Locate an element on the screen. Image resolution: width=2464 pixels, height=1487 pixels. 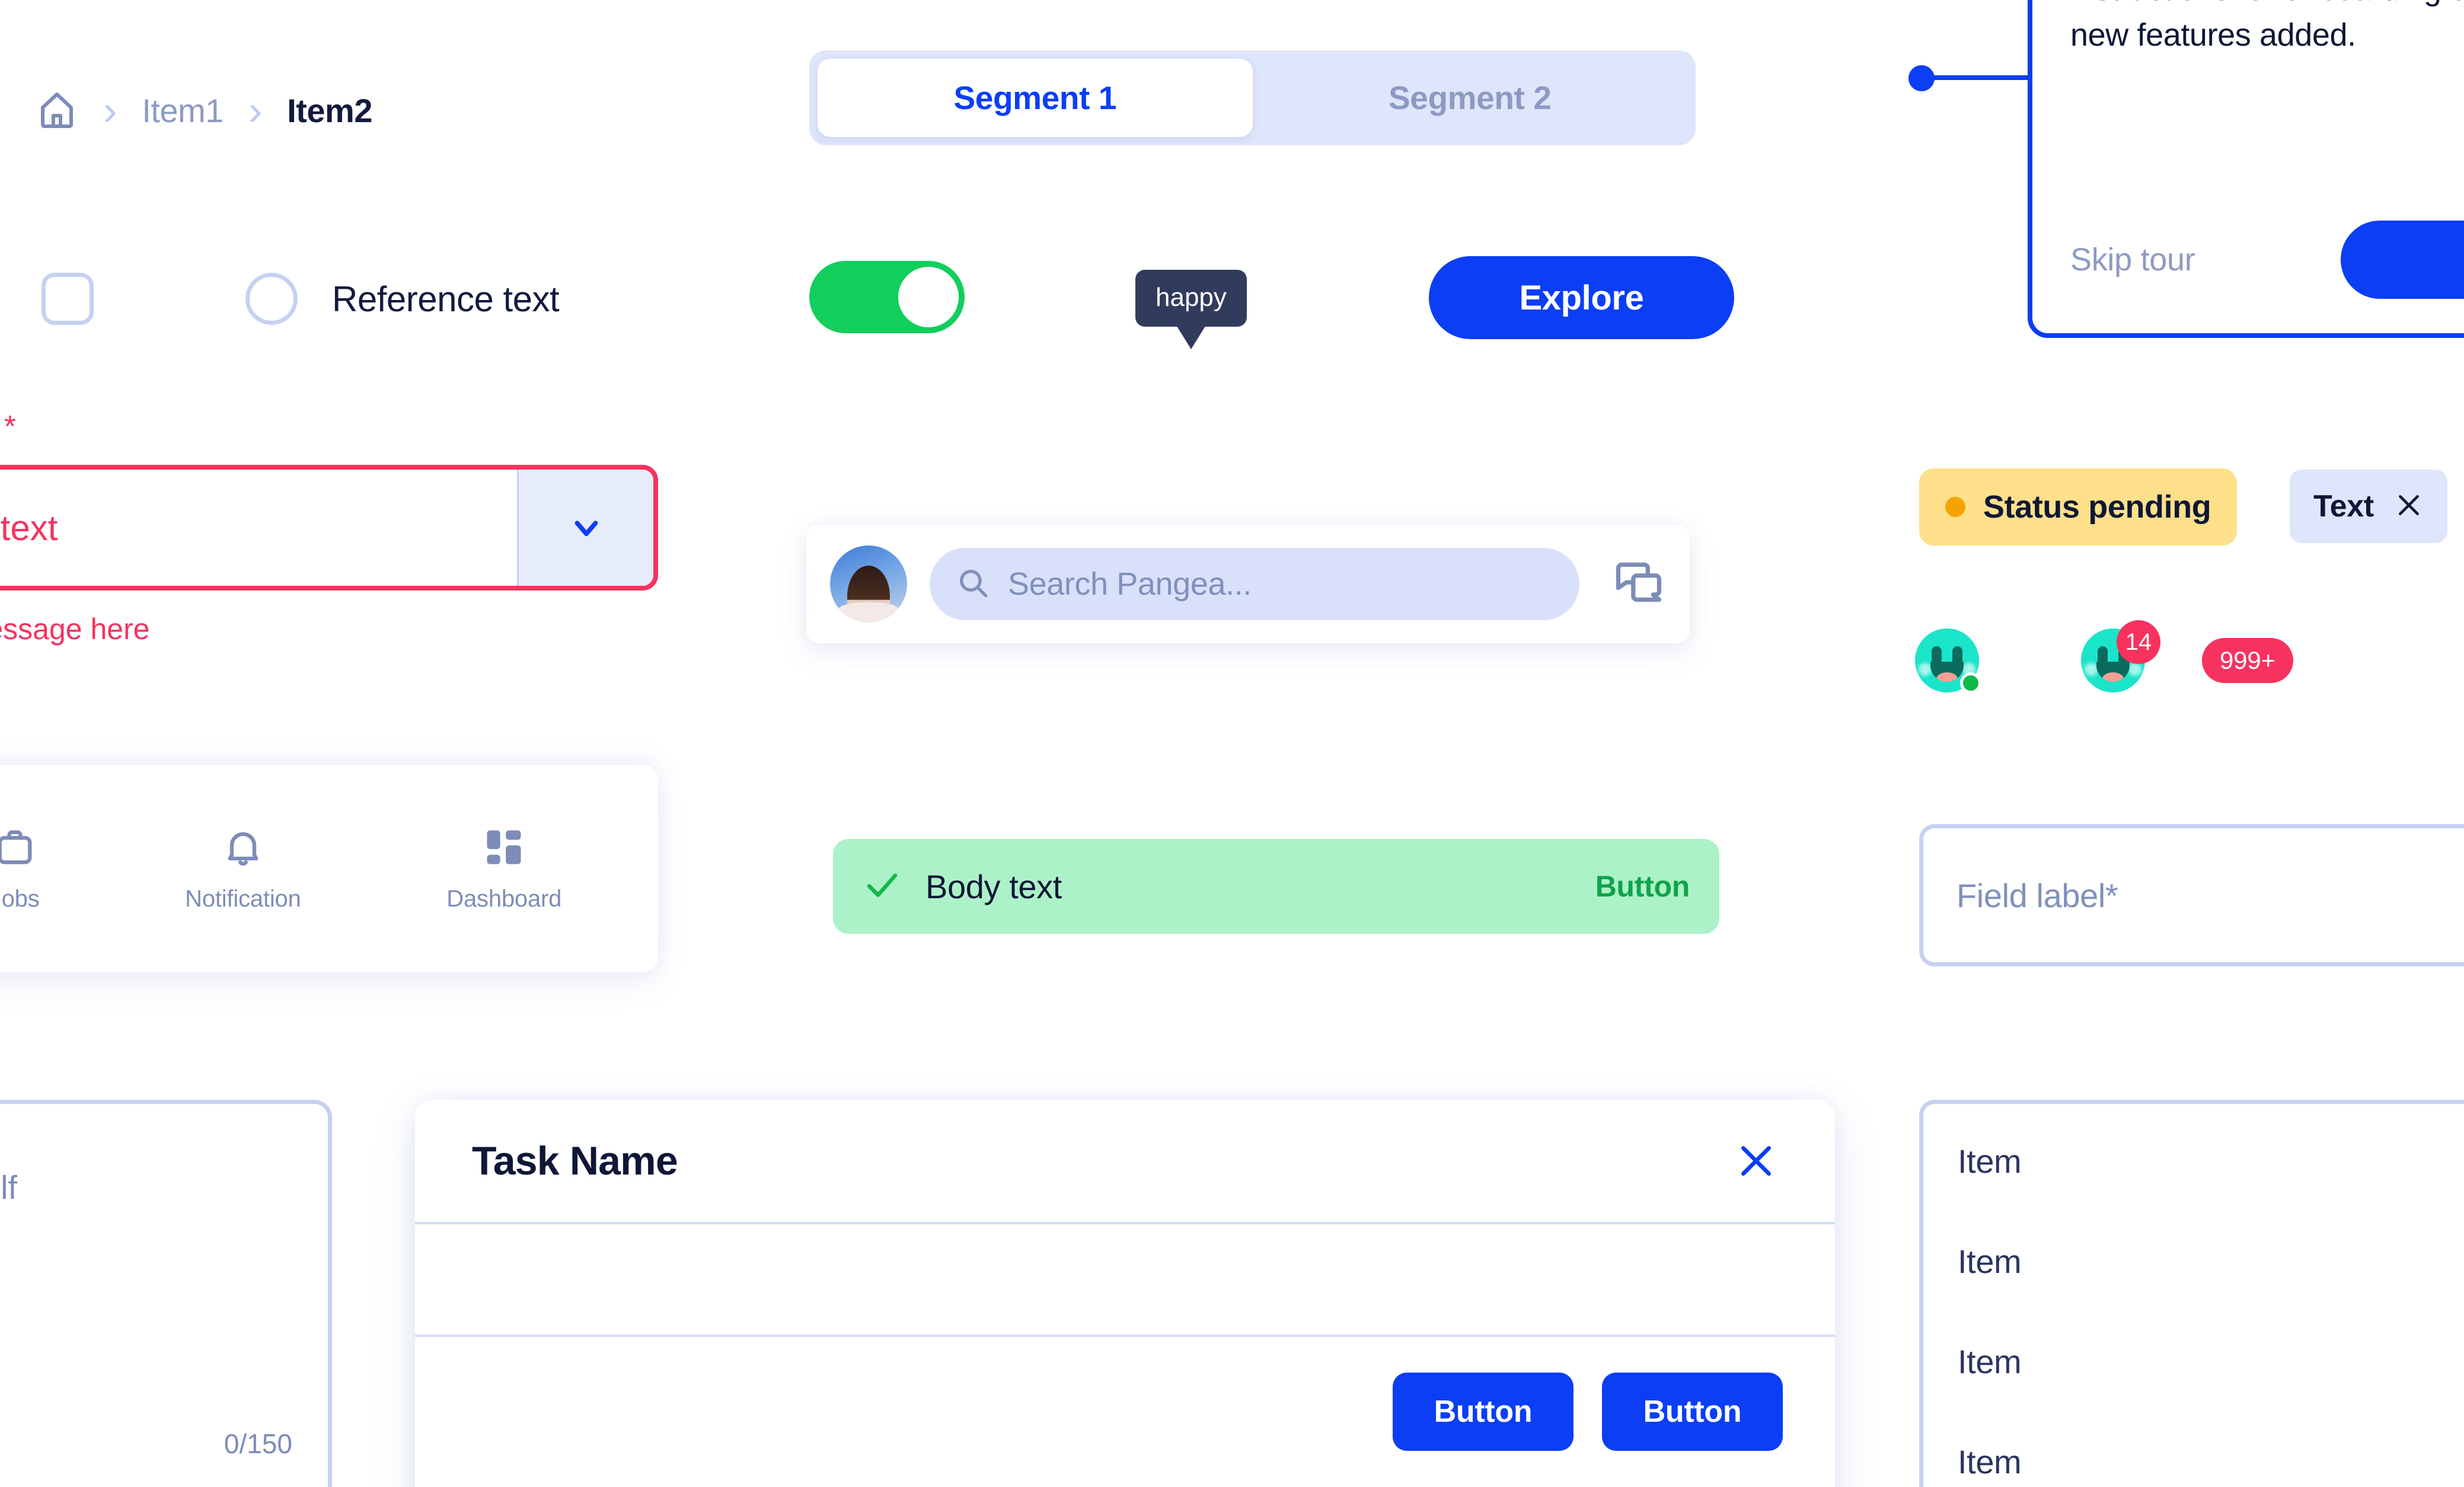
bottom-navigation: Jobs Notification Dashboard is located at coordinates (329, 868).